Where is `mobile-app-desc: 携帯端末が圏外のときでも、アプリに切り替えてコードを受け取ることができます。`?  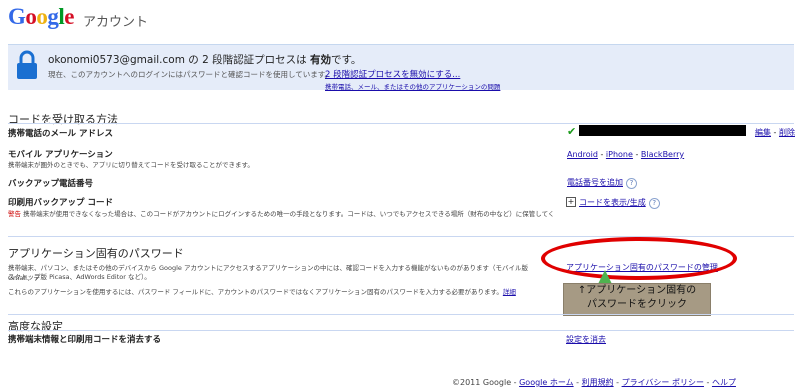
mobile-app-desc: 携帯端末が圏外のときでも、アプリに切り替えてコードを受け取ることができます。 is located at coordinates (131, 165).